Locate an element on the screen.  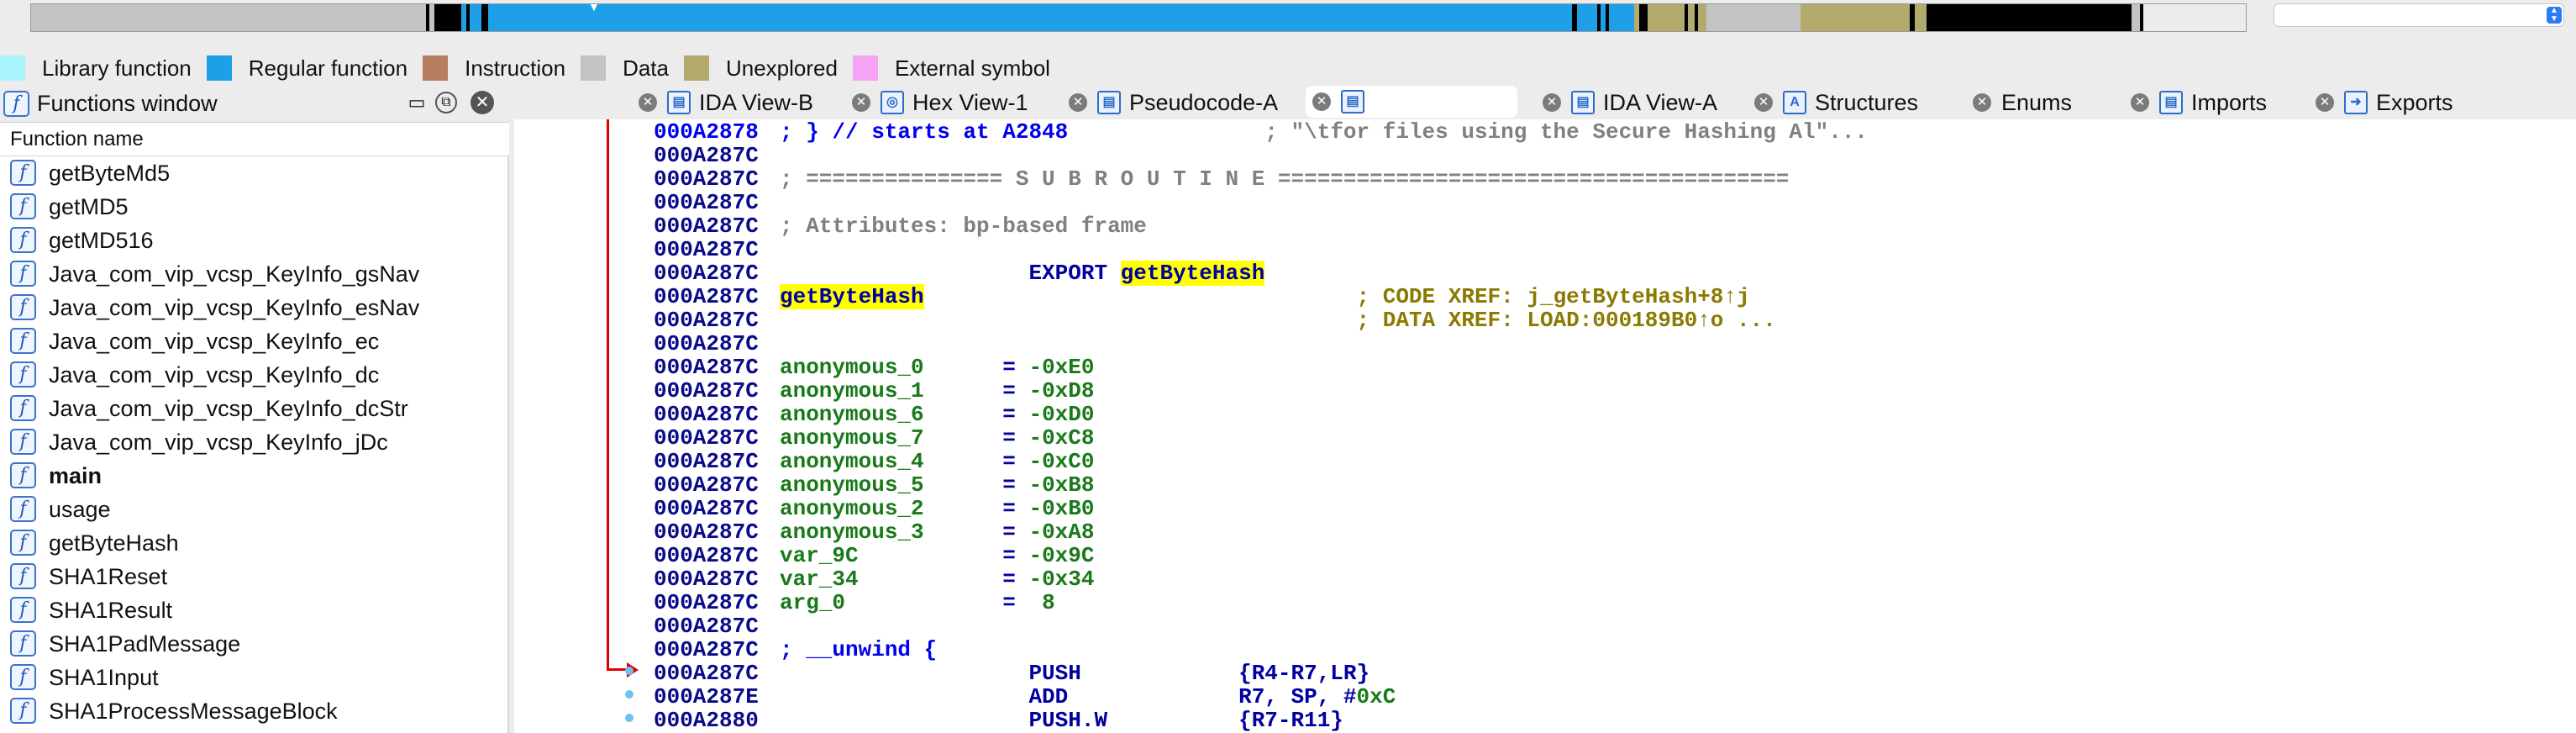
function-list-item: f Java_com_vip_vcsp_KeyInfo_jDc is located at coordinates (255, 442).